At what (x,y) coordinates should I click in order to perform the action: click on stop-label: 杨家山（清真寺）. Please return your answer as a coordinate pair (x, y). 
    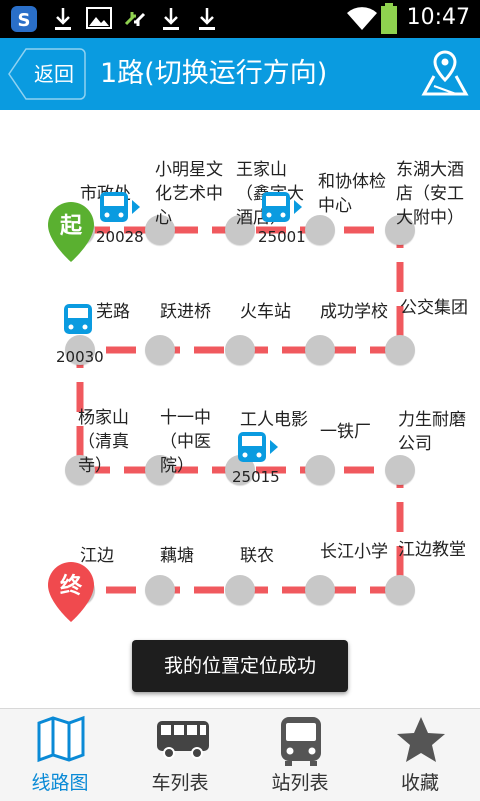
    Looking at the image, I should click on (103, 442).